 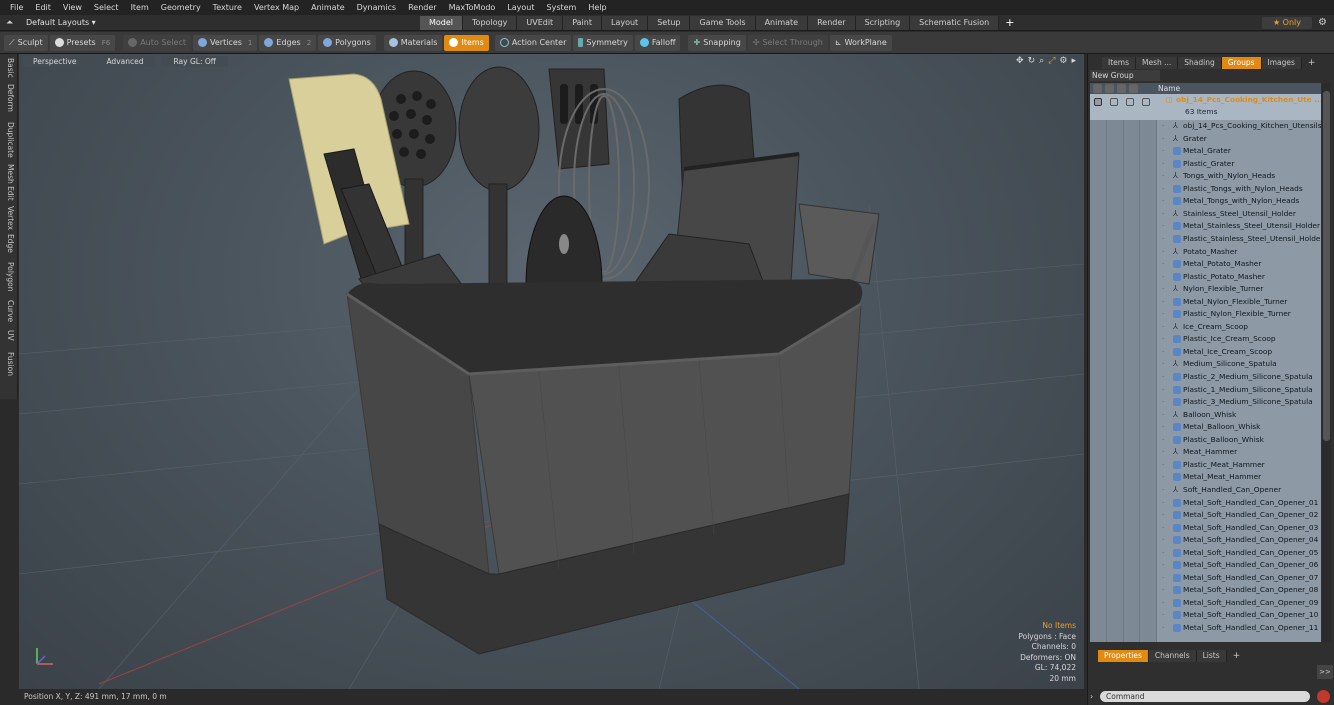 I want to click on menu-item-render: Render, so click(x=422, y=7).